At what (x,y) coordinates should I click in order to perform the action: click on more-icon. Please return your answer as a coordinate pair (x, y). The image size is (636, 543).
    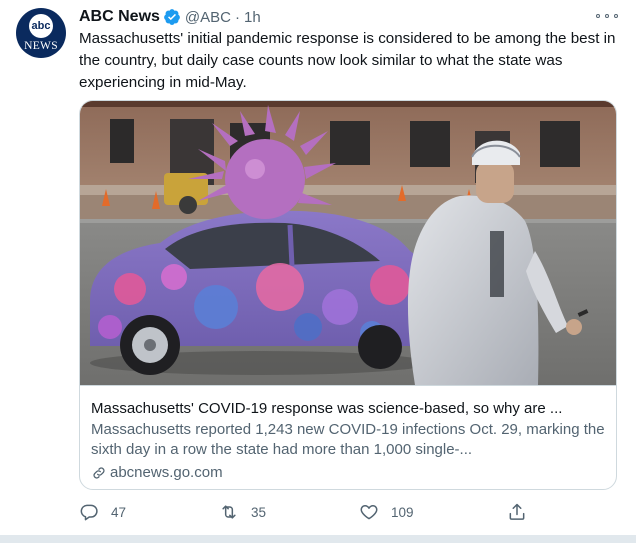
    Looking at the image, I should click on (607, 16).